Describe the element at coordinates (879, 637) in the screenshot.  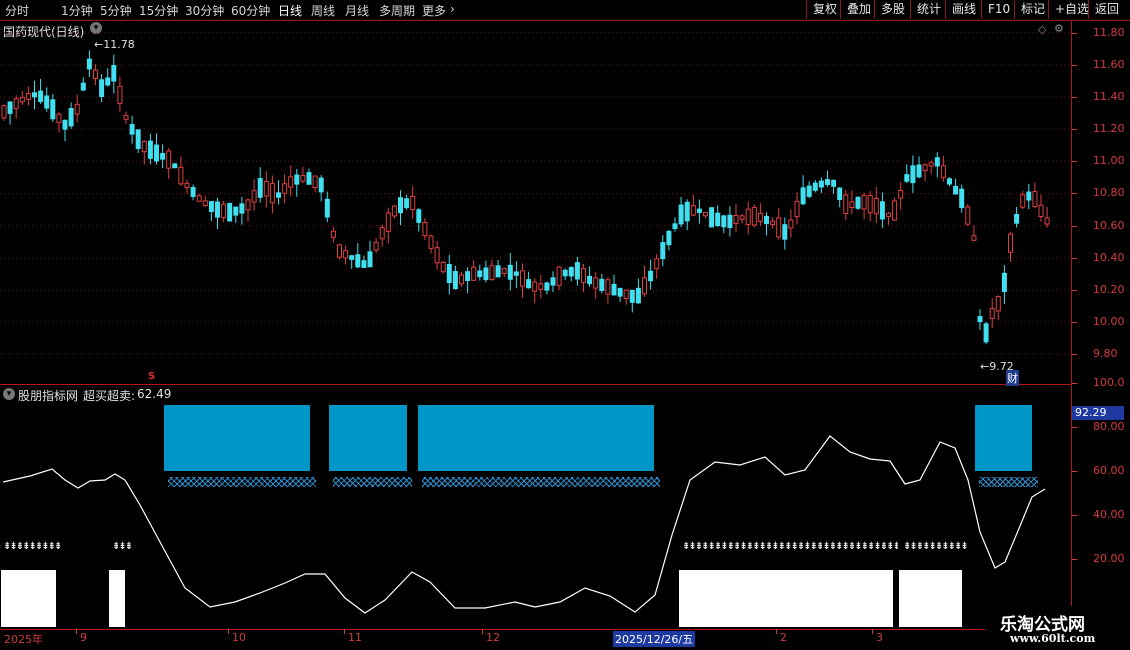
I see `date-label: 3` at that location.